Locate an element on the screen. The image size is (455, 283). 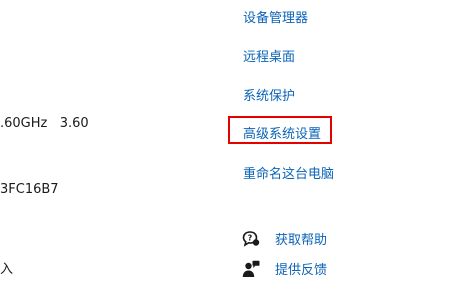
get-help-link: ? 获取帮助 is located at coordinates (284, 238).